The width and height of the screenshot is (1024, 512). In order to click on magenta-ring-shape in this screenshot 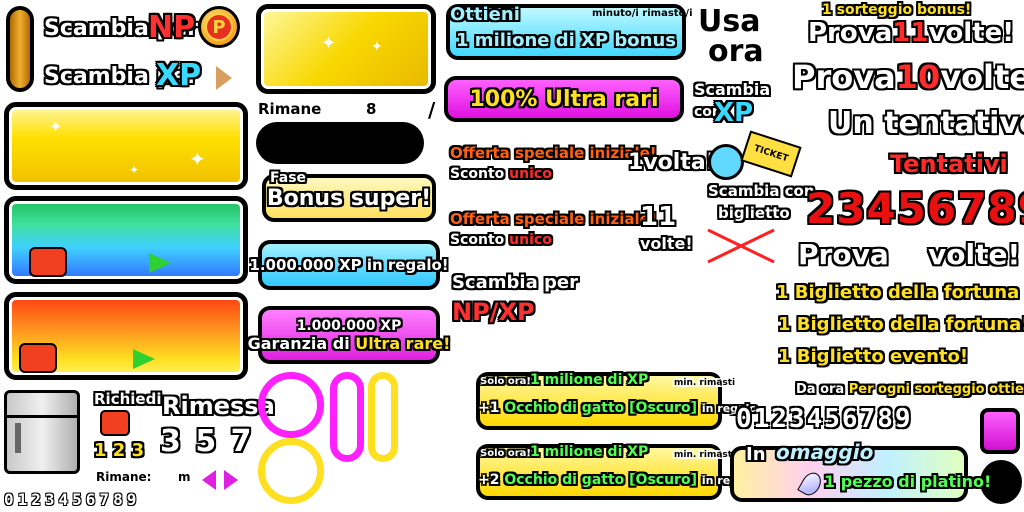, I will do `click(291, 405)`.